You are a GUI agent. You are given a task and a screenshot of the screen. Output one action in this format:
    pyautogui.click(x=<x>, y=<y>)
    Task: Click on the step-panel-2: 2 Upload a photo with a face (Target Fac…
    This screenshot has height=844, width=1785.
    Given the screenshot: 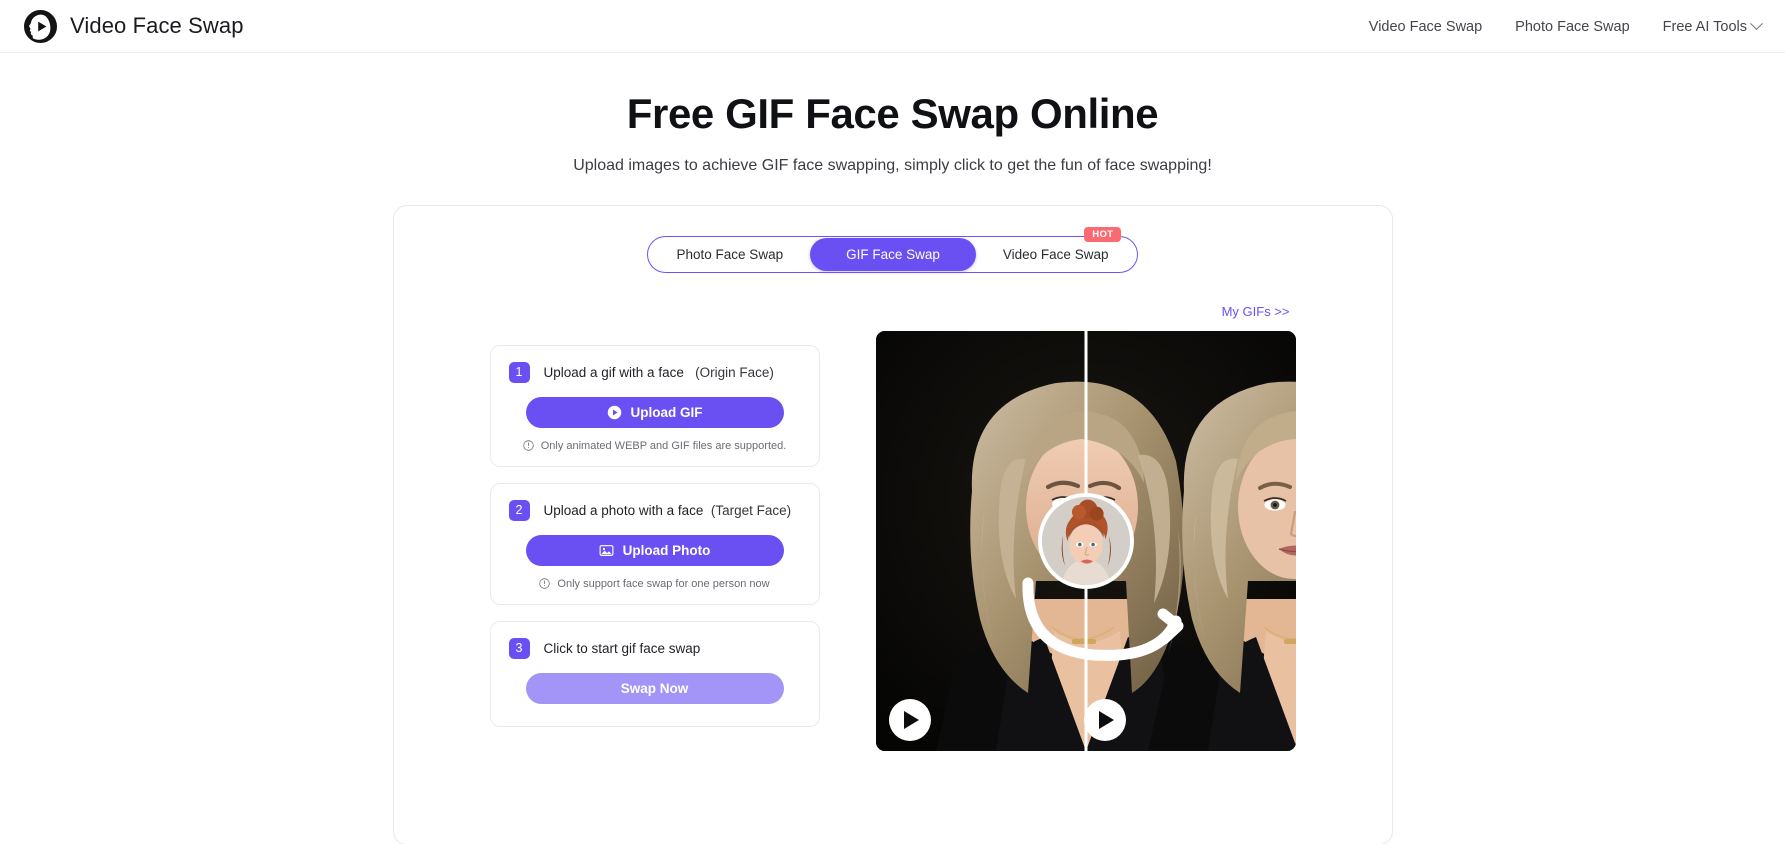 What is the action you would take?
    pyautogui.click(x=654, y=543)
    